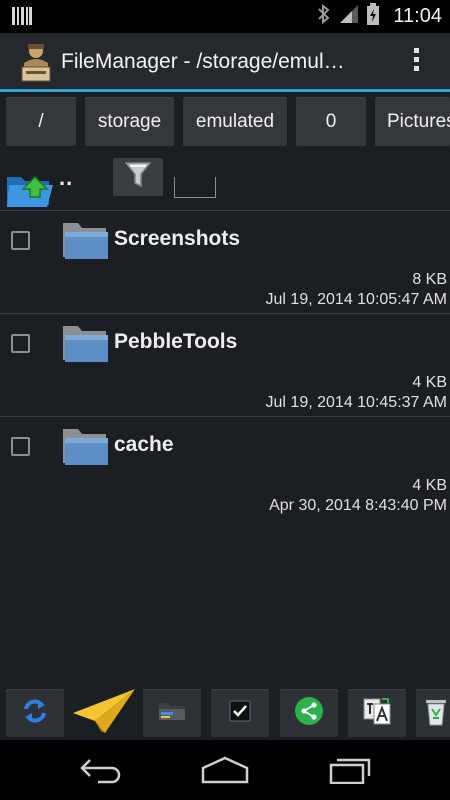 This screenshot has width=450, height=800. I want to click on breadcrumb-emulated: emulated, so click(235, 122).